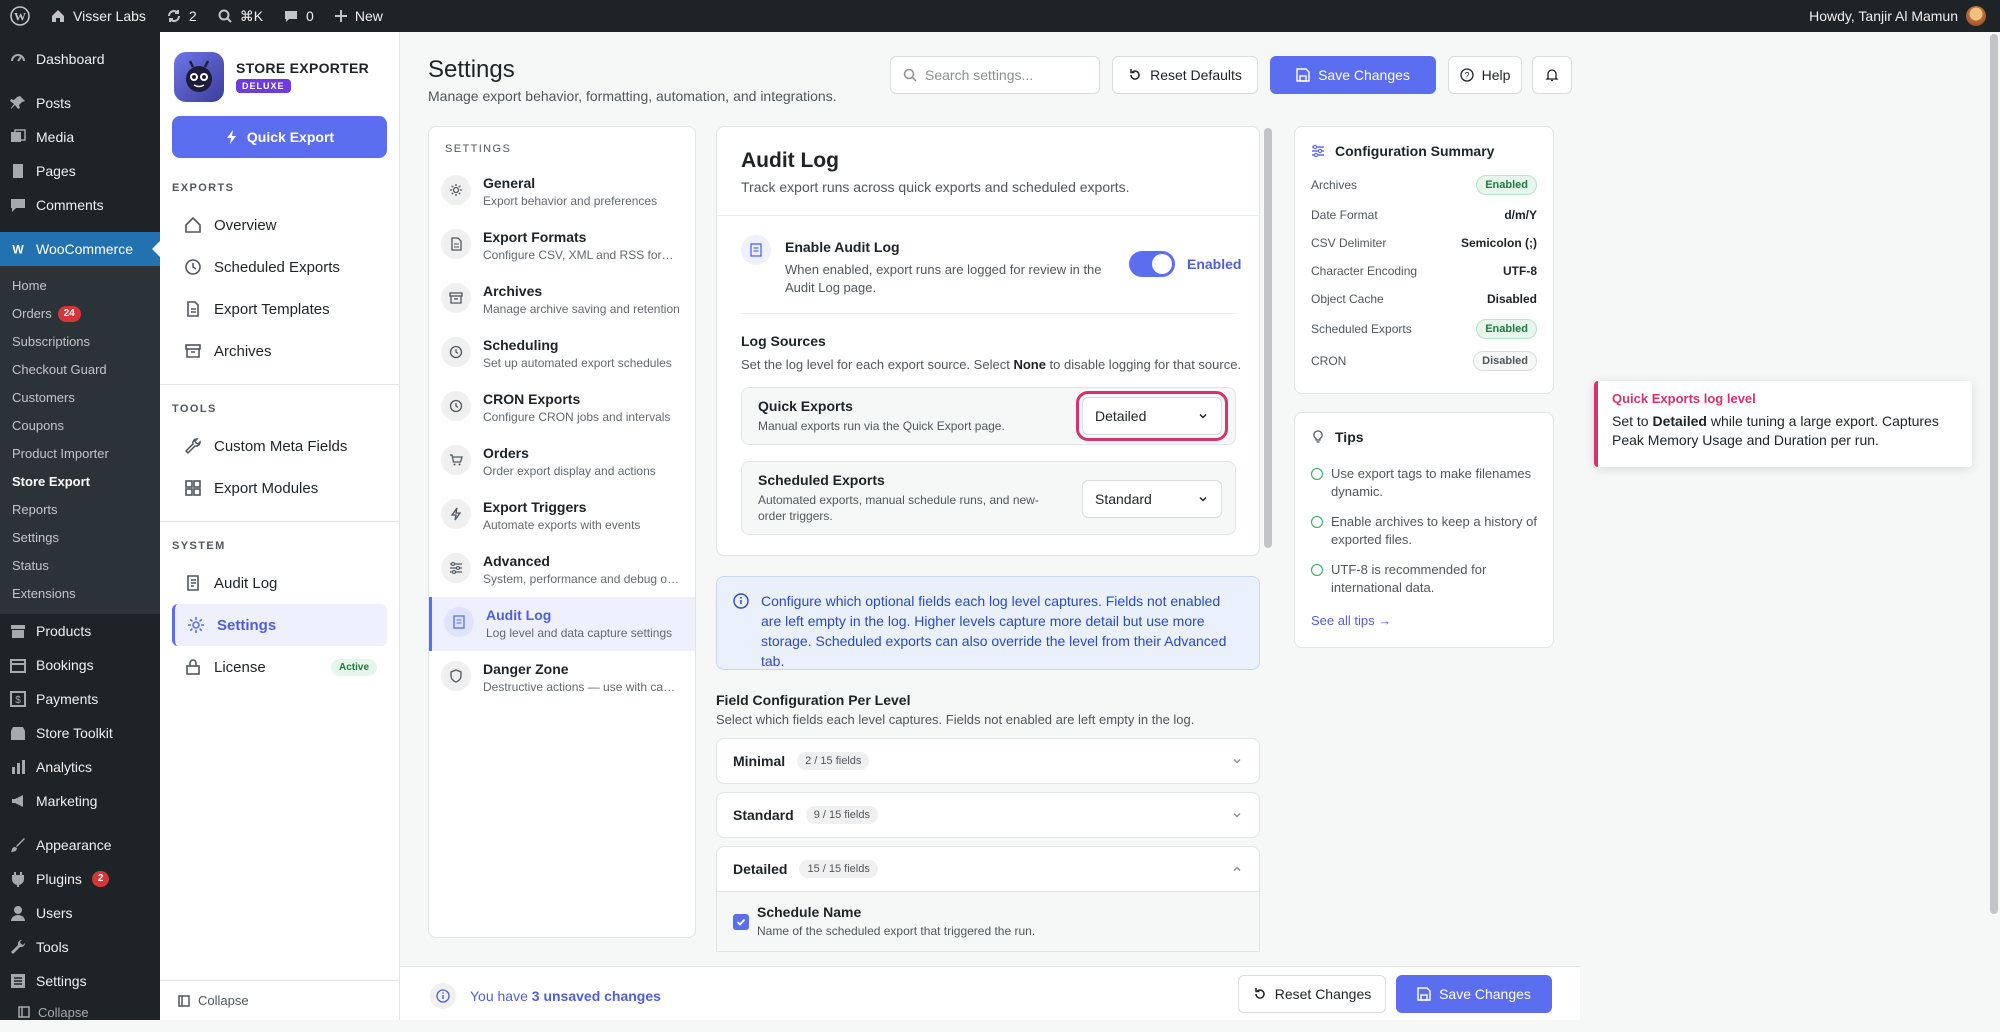 This screenshot has width=2000, height=1032. Describe the element at coordinates (38, 425) in the screenshot. I see `submenu-label: Coupons` at that location.